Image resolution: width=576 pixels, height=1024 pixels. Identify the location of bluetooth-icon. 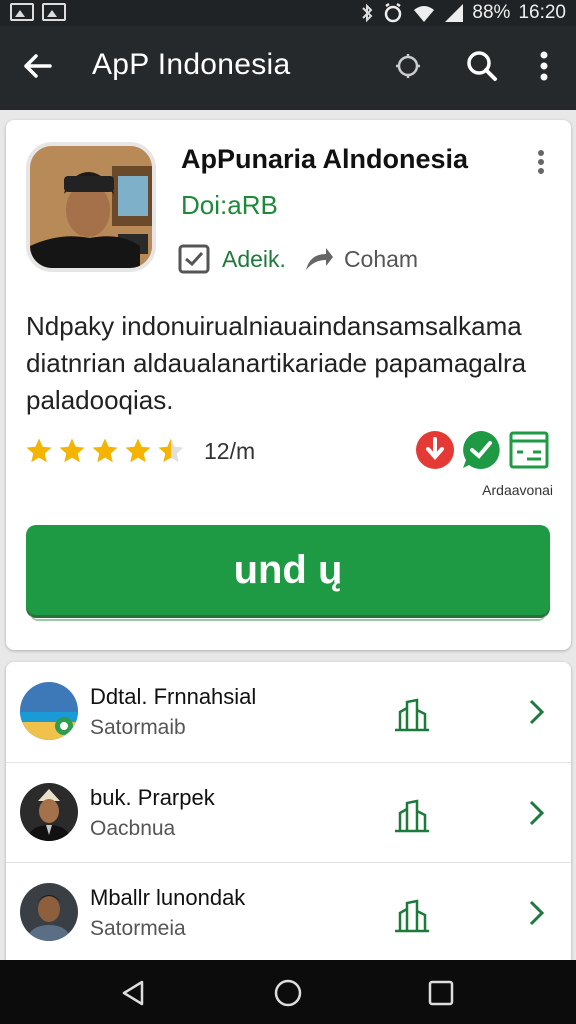
(367, 13).